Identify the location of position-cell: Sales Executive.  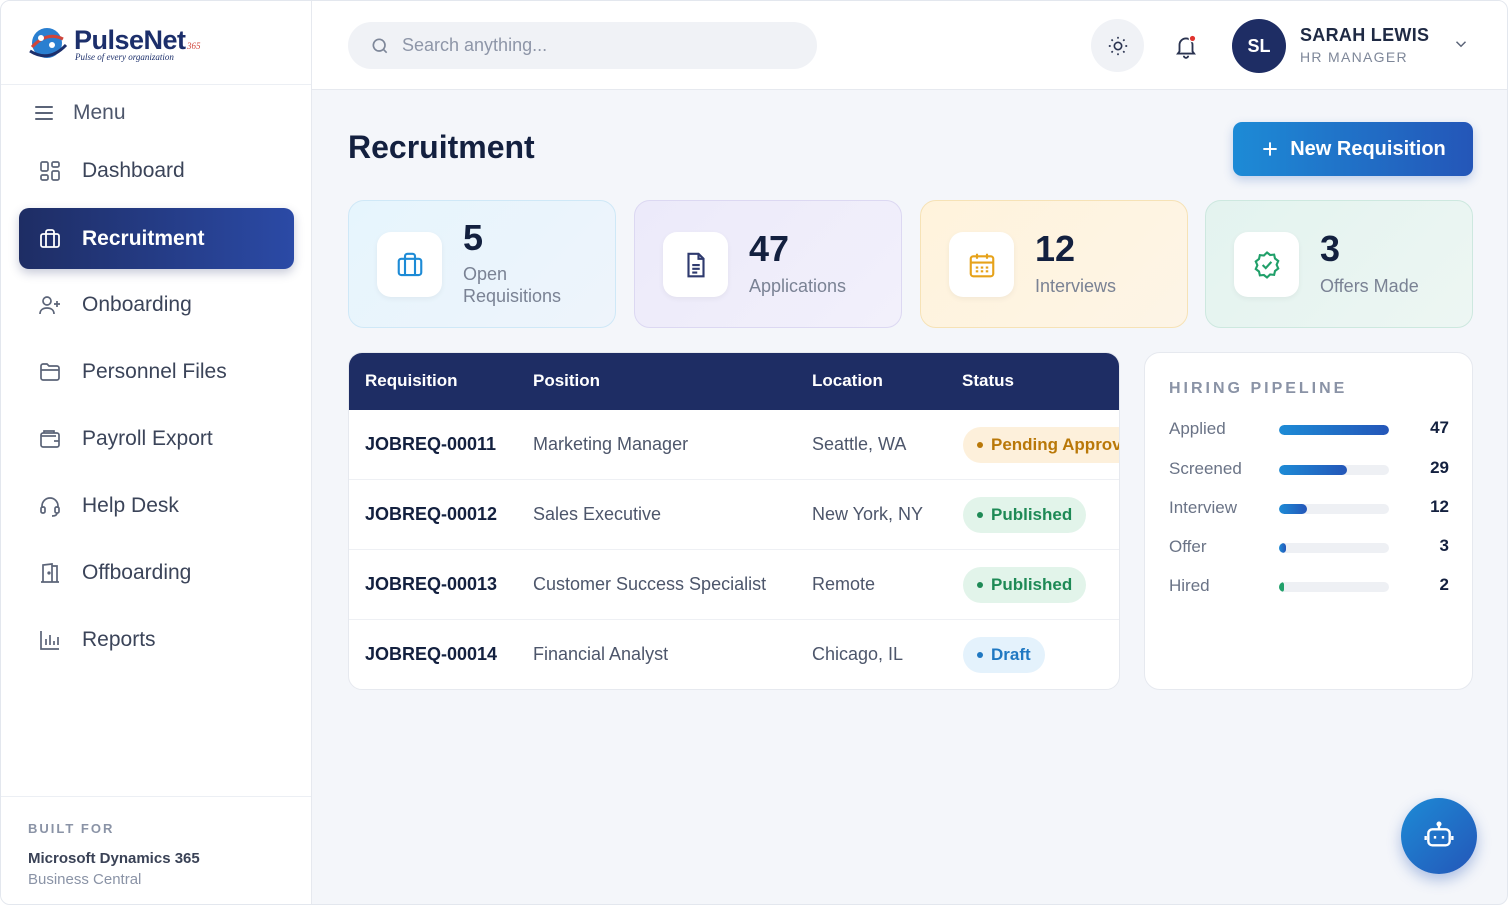
(597, 514).